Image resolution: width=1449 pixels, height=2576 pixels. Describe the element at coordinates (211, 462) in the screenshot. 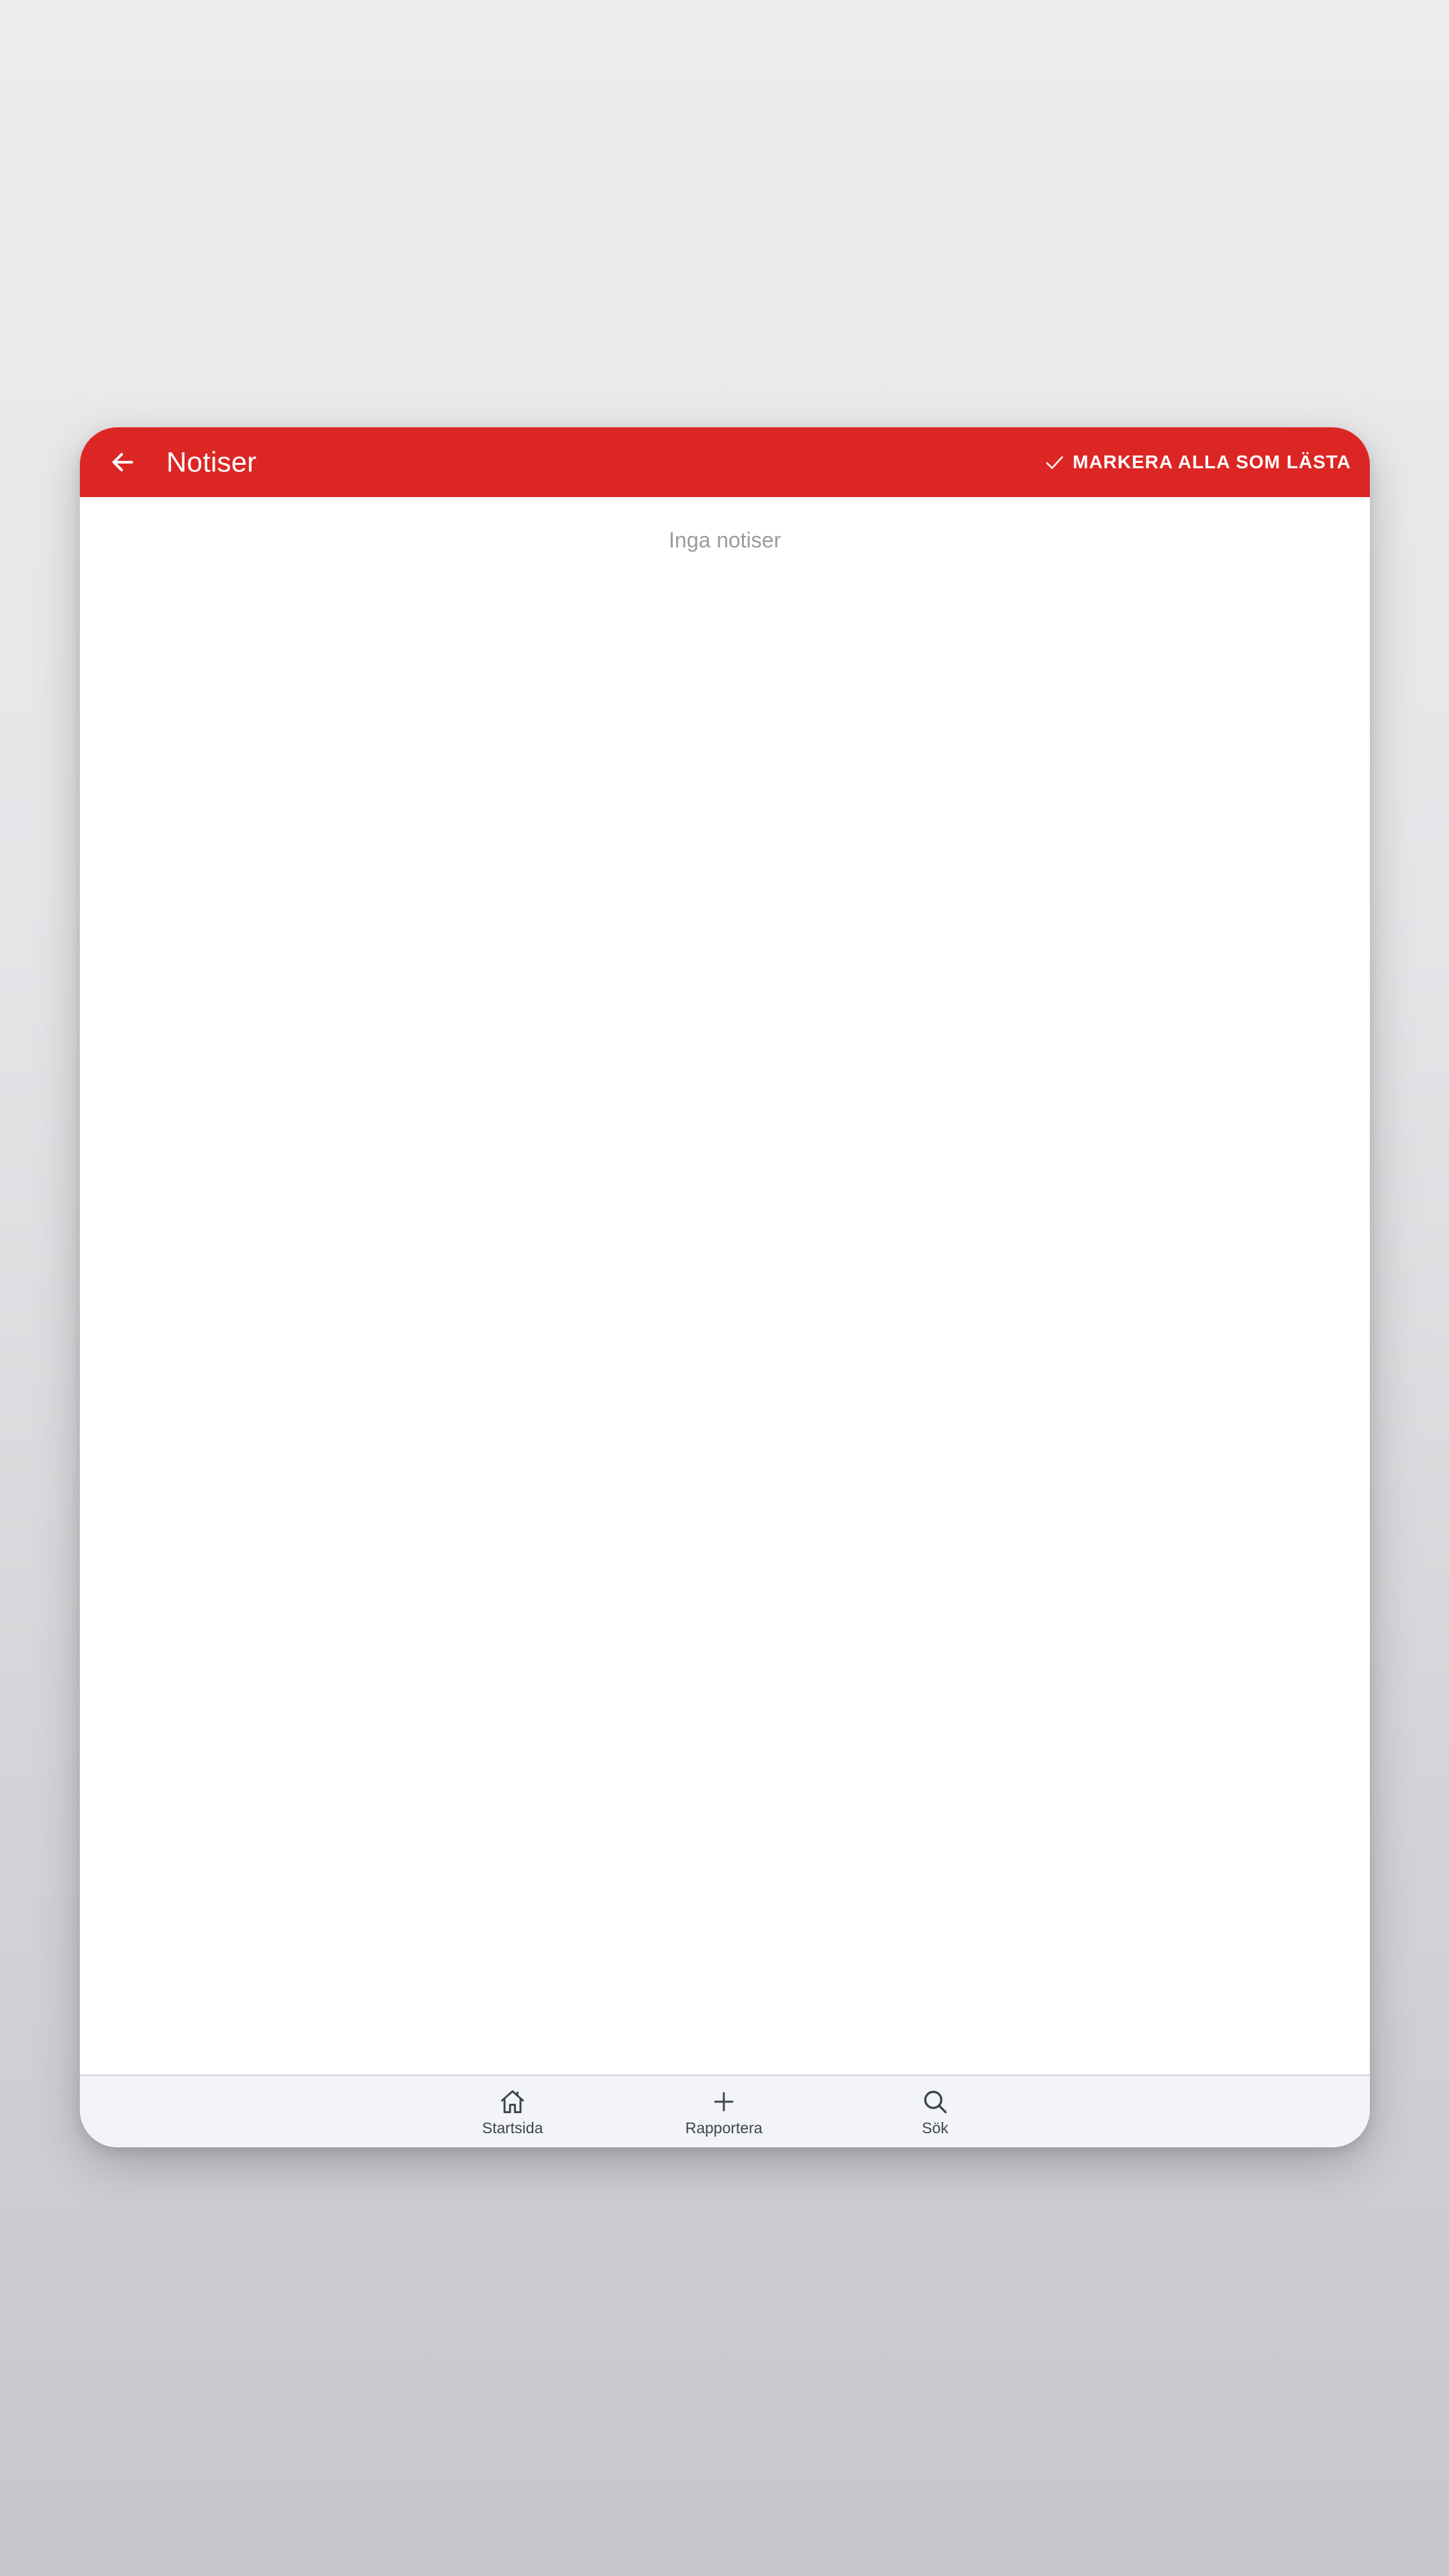

I see `page-title: Notiser` at that location.